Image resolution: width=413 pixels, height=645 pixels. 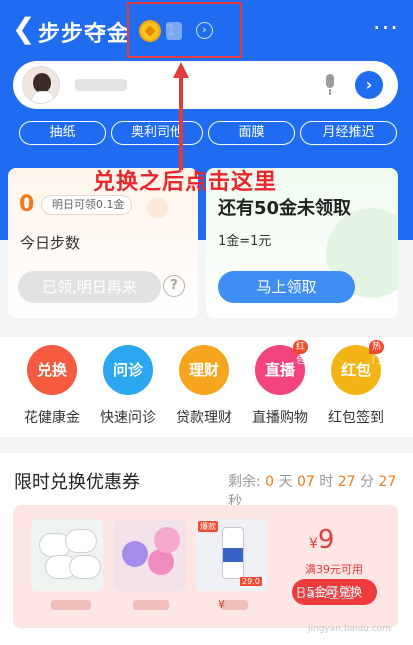 I want to click on icon-glyph: 直播, so click(x=279, y=370).